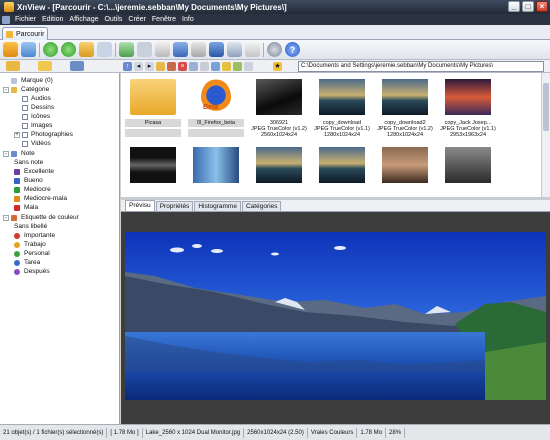  Describe the element at coordinates (52, 19) in the screenshot. I see `menu-edition: Edition` at that location.